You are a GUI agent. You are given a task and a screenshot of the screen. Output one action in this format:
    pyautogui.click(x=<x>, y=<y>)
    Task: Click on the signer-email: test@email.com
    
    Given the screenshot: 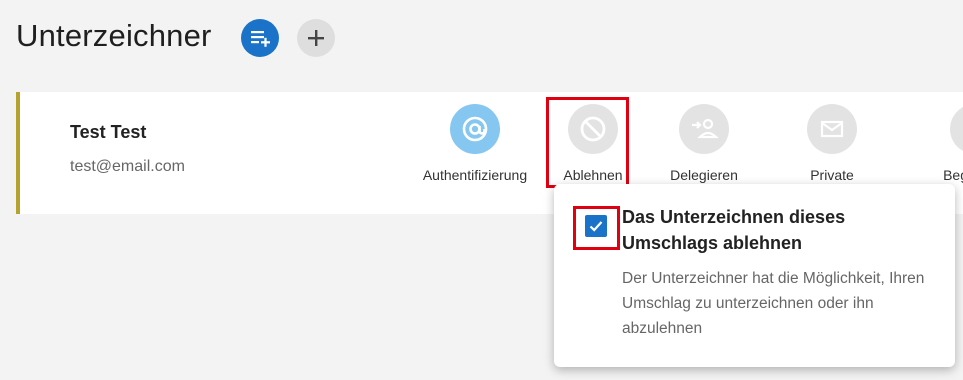 What is the action you would take?
    pyautogui.click(x=127, y=166)
    